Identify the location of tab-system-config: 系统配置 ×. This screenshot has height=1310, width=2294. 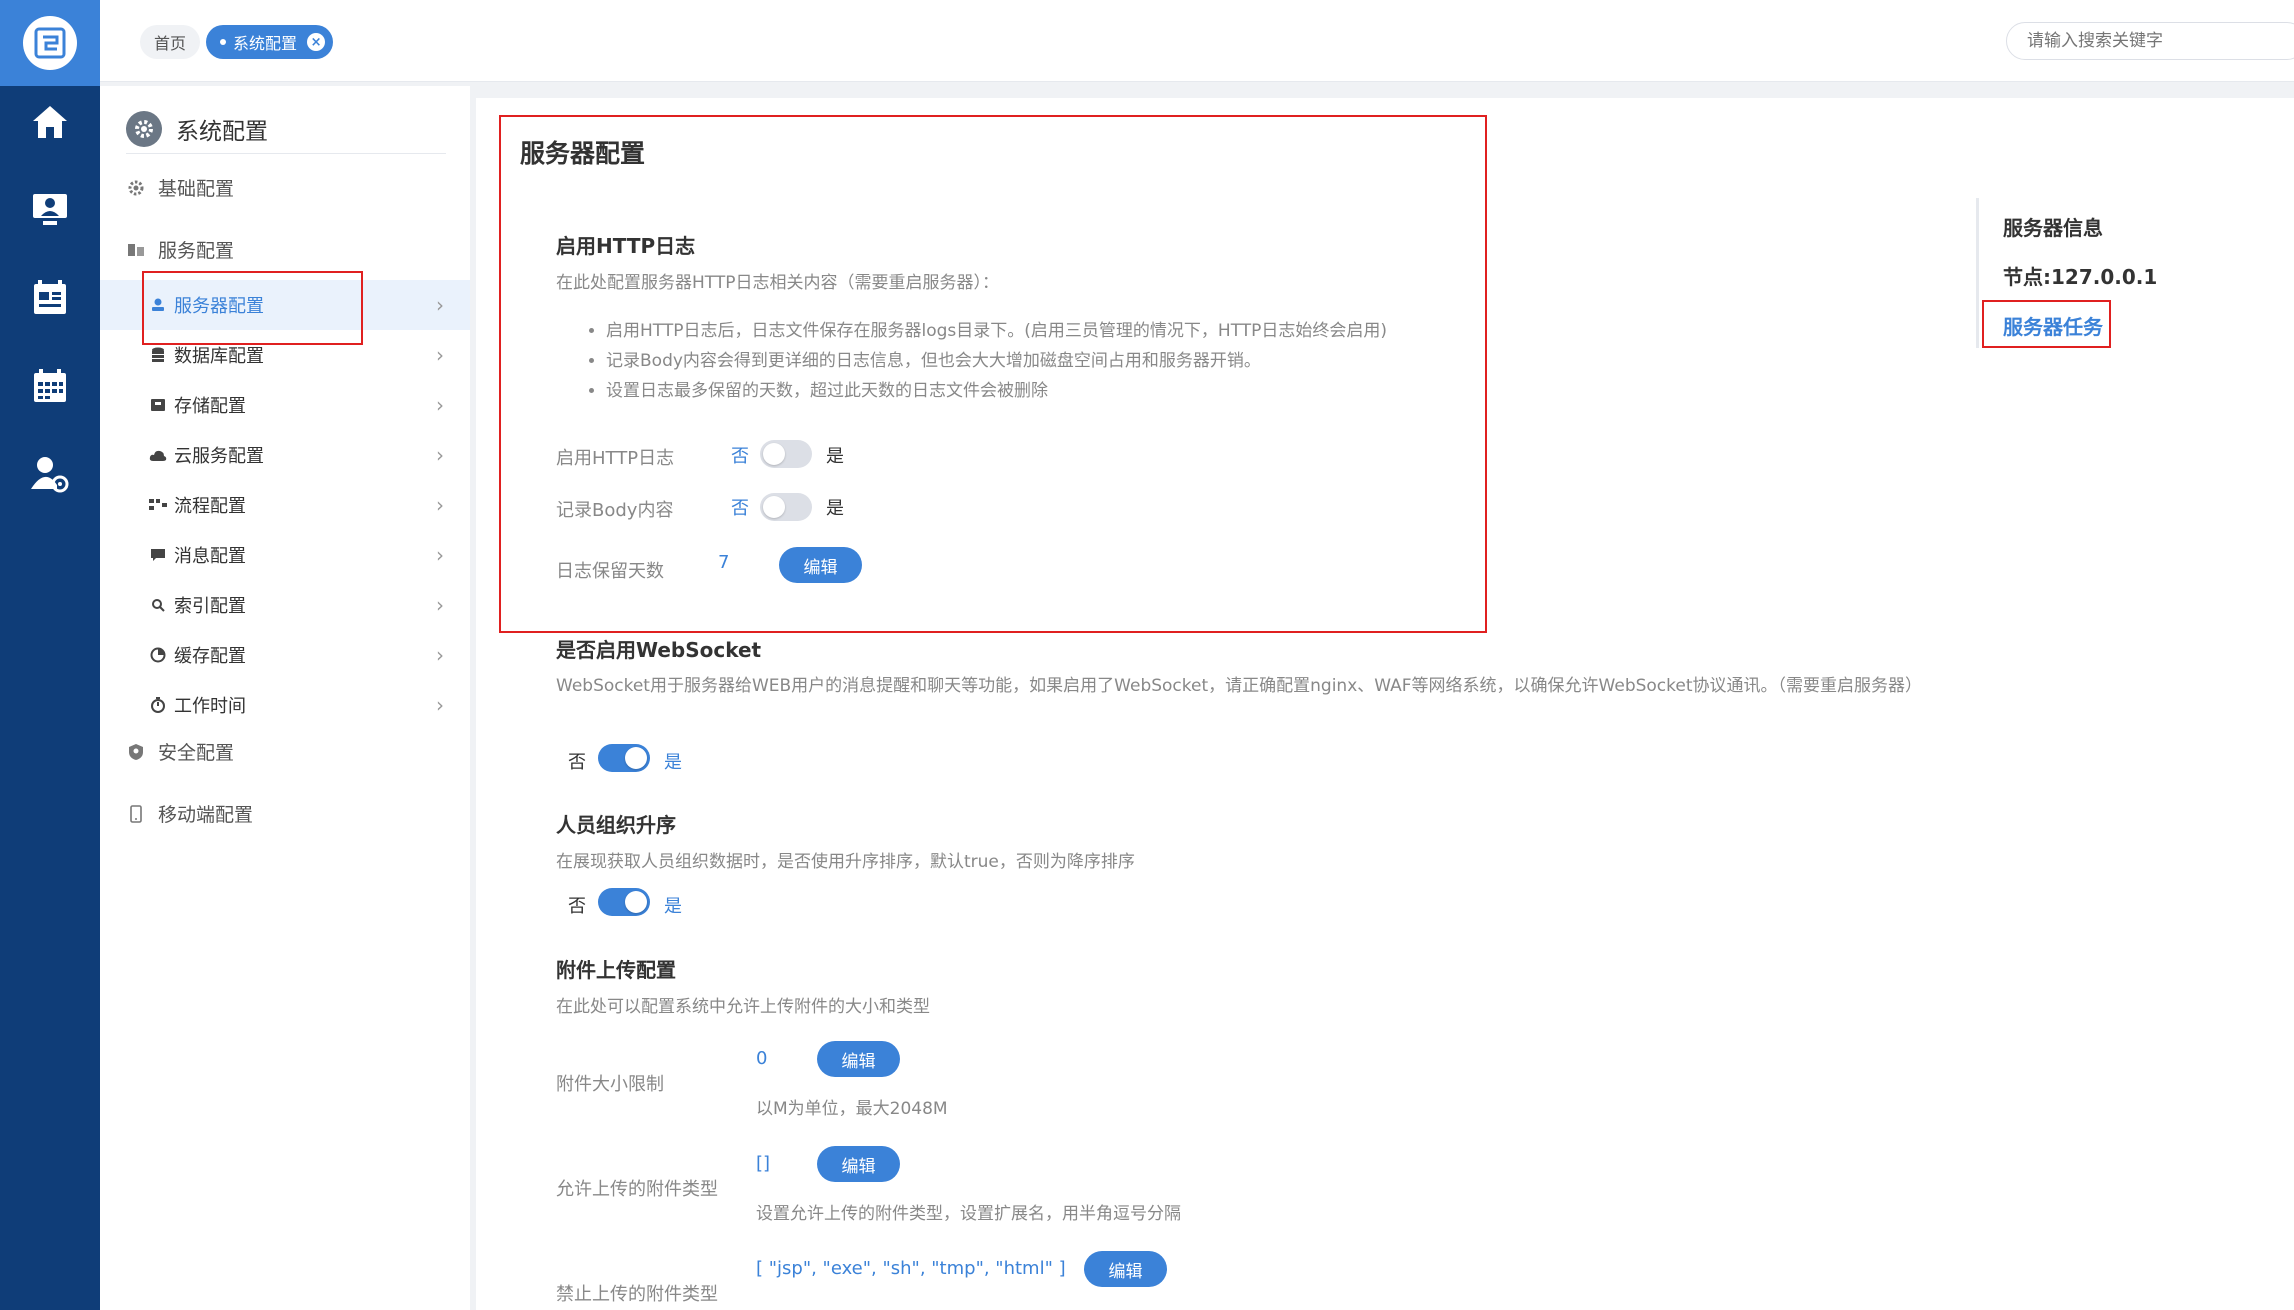
(270, 42).